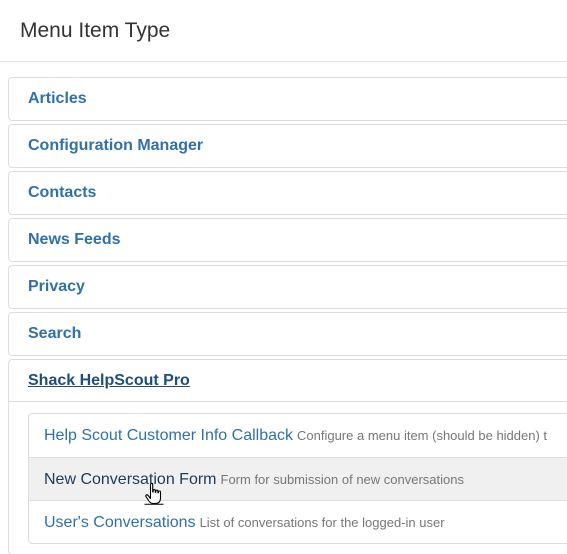 The width and height of the screenshot is (567, 554). I want to click on accordion-heading-shack-helpscout-pro: Shack HelpScout Pro, so click(288, 381).